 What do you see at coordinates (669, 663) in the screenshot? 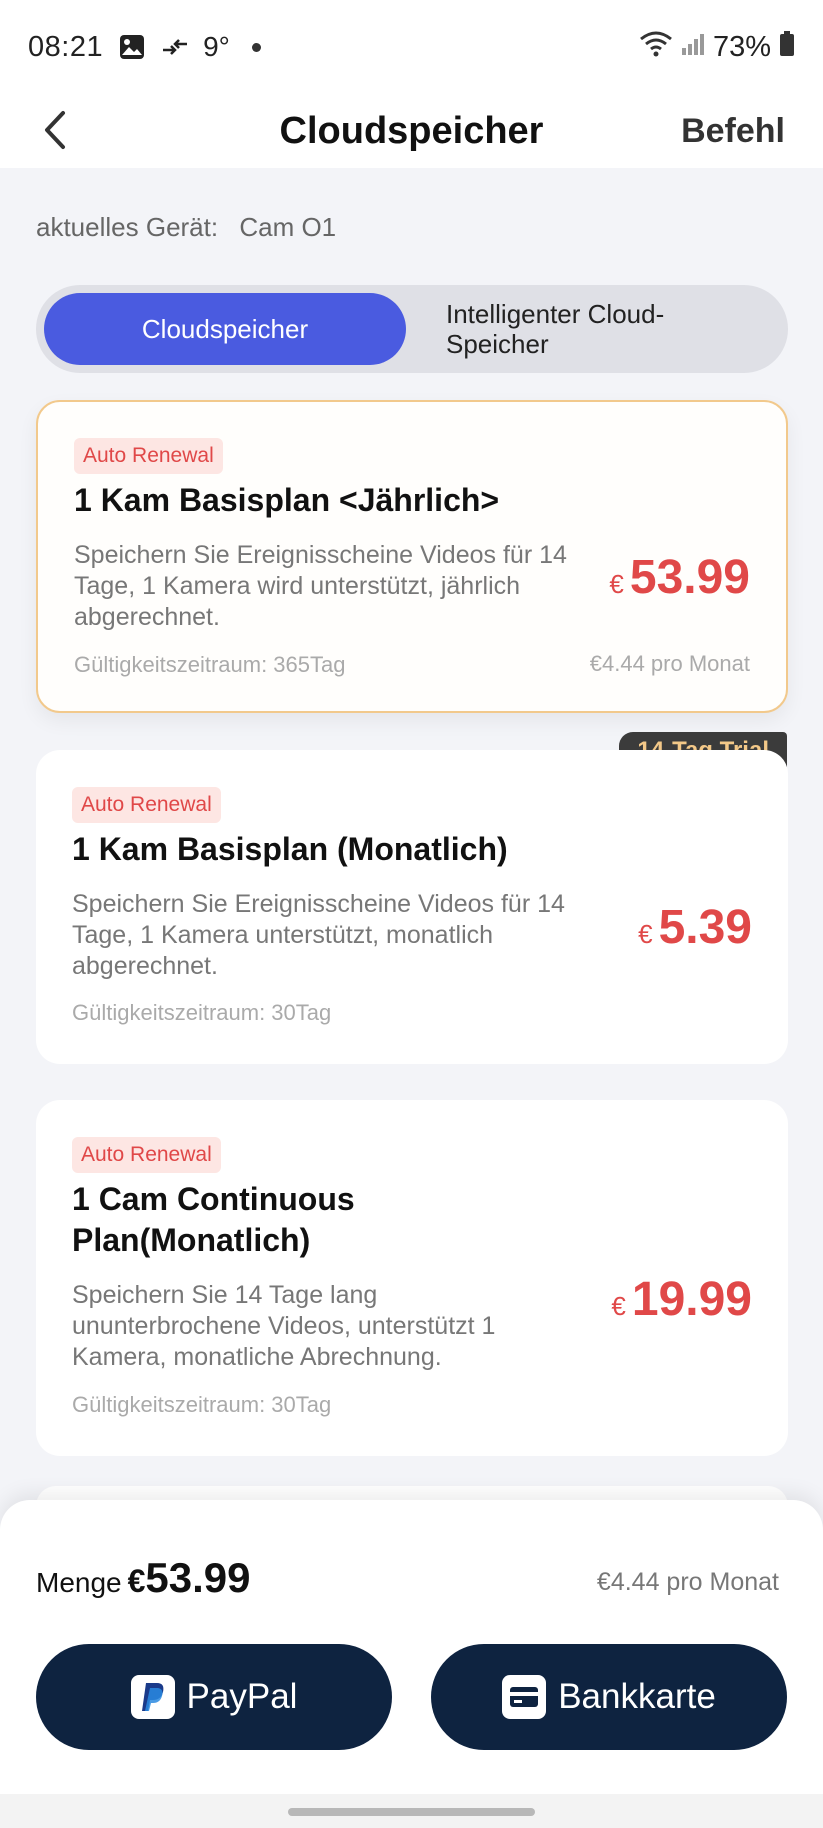
I see `plan-per-month: €4.44 pro Monat` at bounding box center [669, 663].